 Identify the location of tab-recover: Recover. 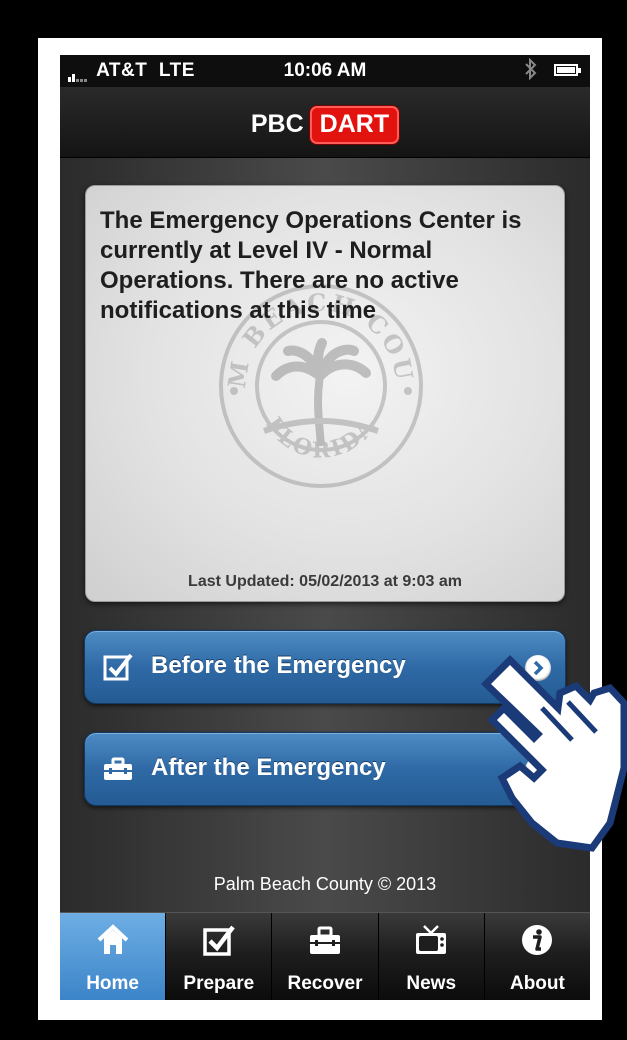
(324, 956).